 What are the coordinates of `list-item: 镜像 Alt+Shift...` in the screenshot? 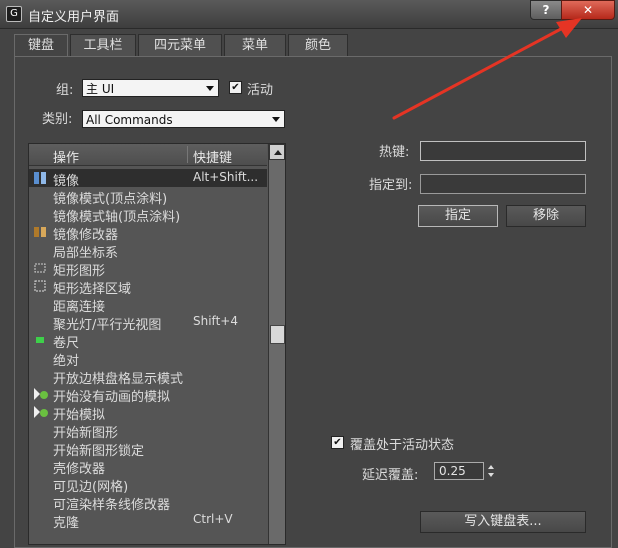 It's located at (148, 179).